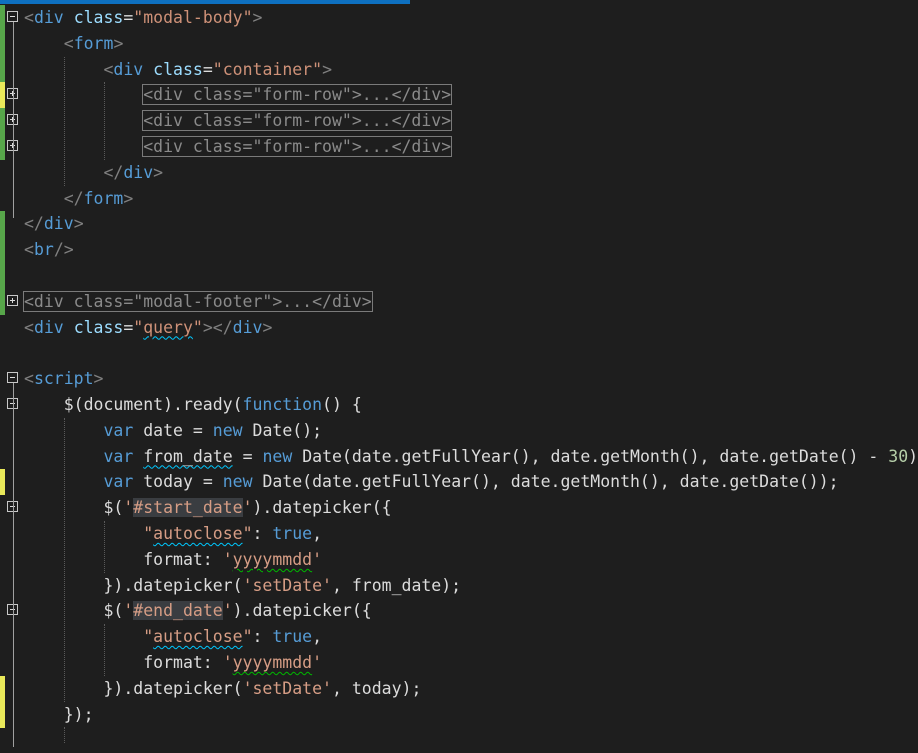 Image resolution: width=918 pixels, height=753 pixels. I want to click on code-text: });, so click(59, 715).